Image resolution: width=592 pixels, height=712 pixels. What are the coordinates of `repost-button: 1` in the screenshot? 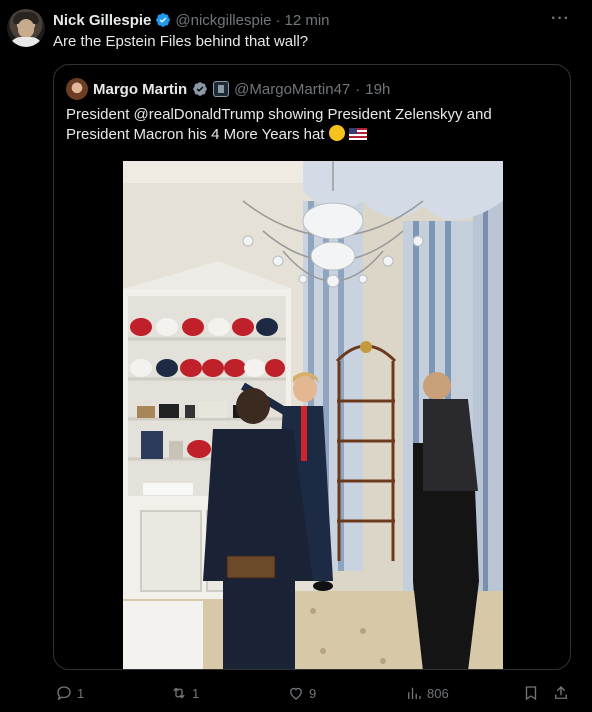 It's located at (184, 693).